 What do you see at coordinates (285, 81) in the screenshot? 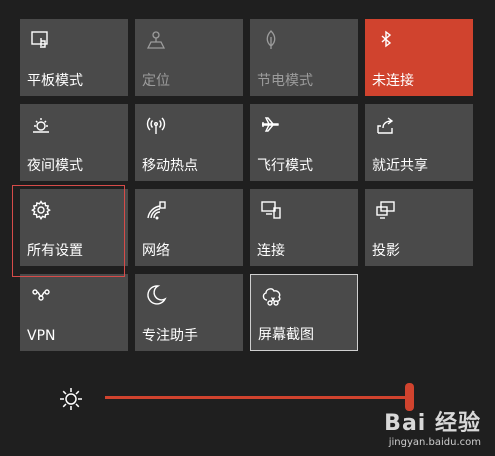
I see `tile-label: 节电模式` at bounding box center [285, 81].